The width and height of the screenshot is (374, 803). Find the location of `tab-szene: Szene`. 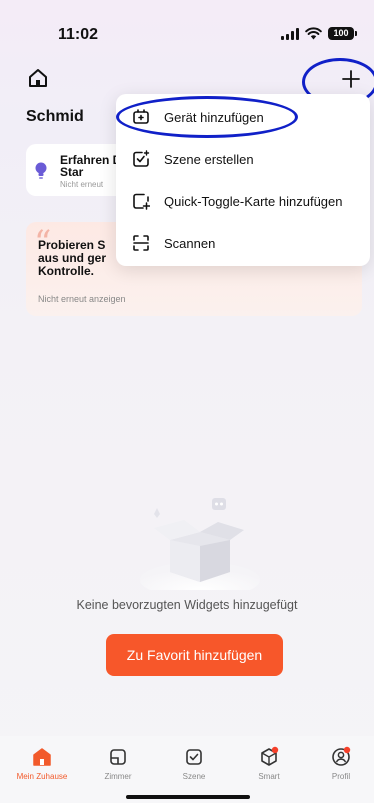

tab-szene: Szene is located at coordinates (194, 763).